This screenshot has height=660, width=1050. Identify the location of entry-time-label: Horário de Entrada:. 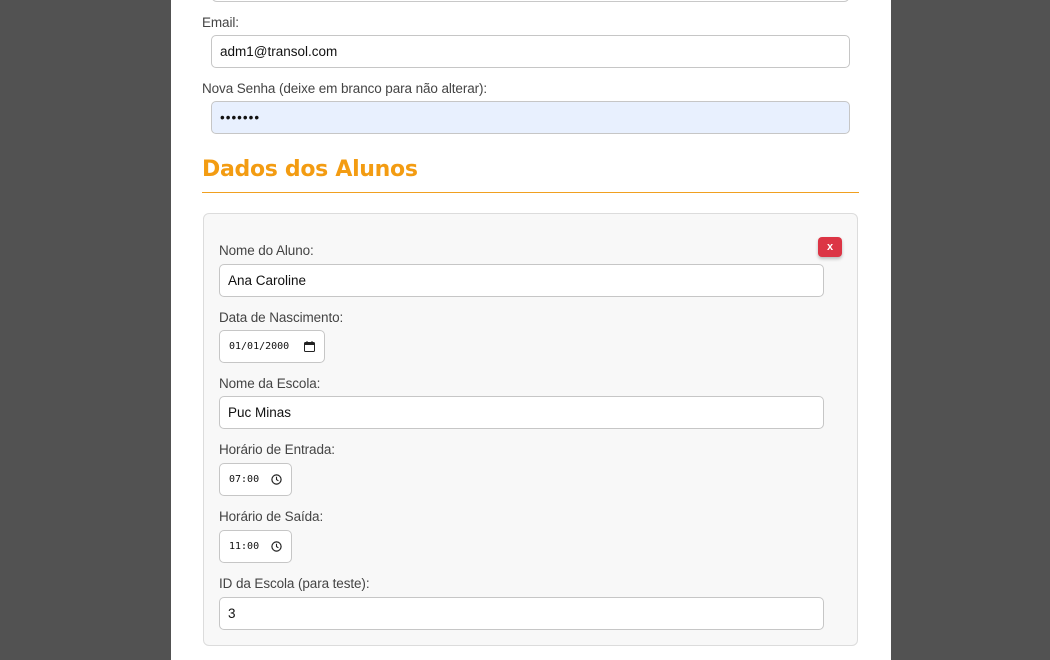
(277, 449).